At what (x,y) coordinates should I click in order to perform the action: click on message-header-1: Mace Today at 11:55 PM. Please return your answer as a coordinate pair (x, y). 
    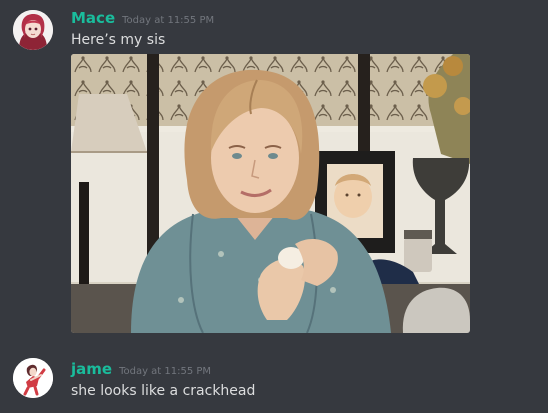
    Looking at the image, I should click on (142, 19).